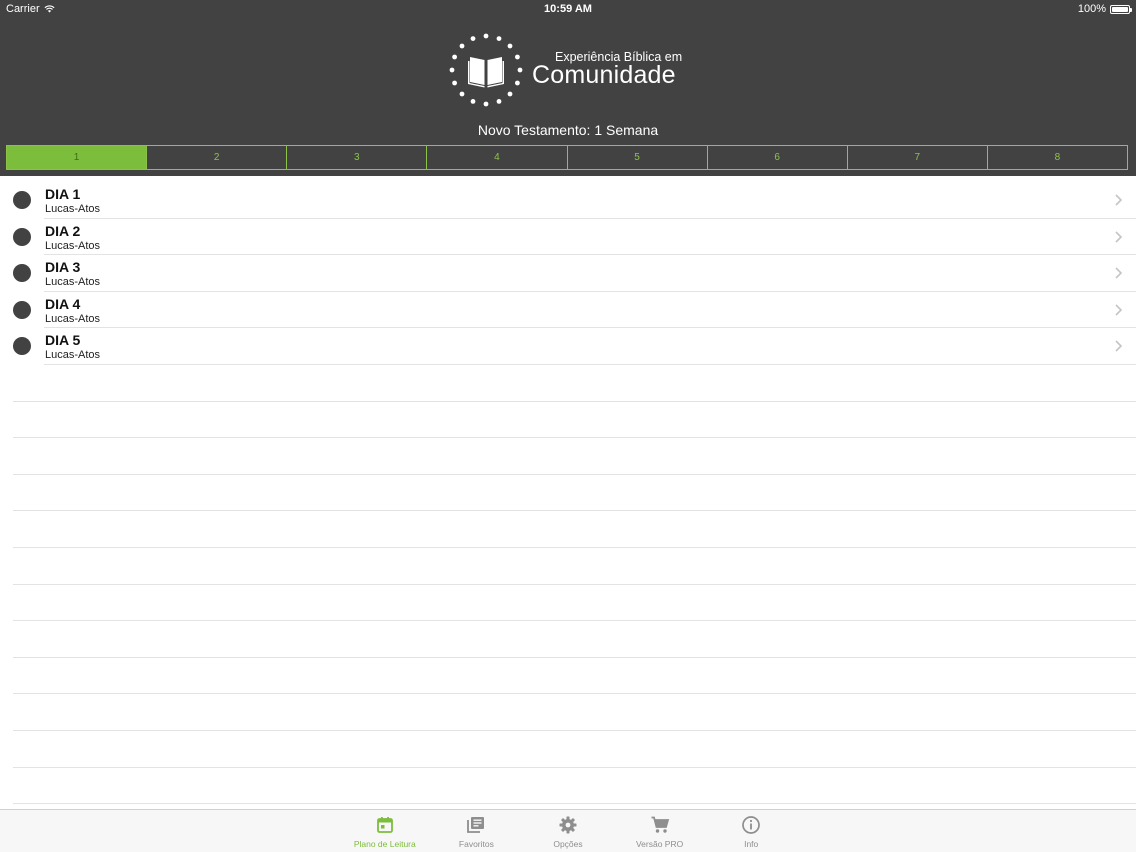 This screenshot has width=1136, height=852. I want to click on week-selector: 1 2 3 4 5 6 7 8, so click(567, 157).